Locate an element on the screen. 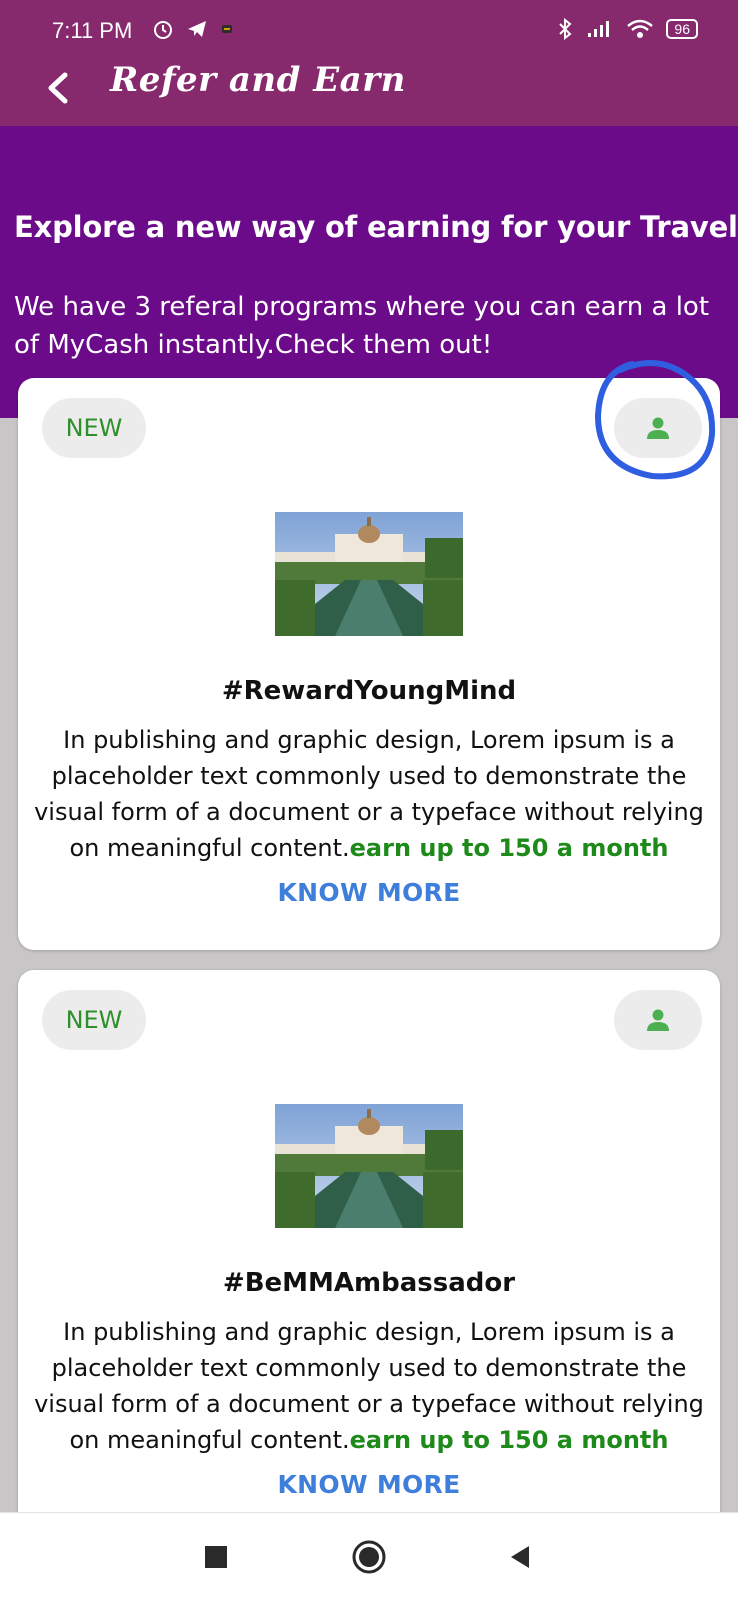 Image resolution: width=738 pixels, height=1600 pixels. system-nav-bar is located at coordinates (369, 1556).